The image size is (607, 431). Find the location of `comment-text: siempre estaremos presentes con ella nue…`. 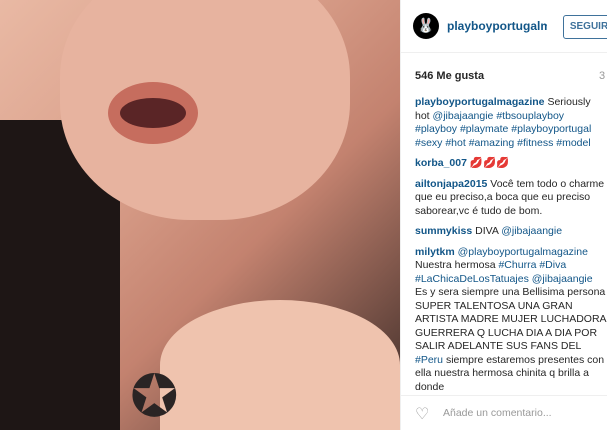

comment-text: siempre estaremos presentes con ella nue… is located at coordinates (510, 373).